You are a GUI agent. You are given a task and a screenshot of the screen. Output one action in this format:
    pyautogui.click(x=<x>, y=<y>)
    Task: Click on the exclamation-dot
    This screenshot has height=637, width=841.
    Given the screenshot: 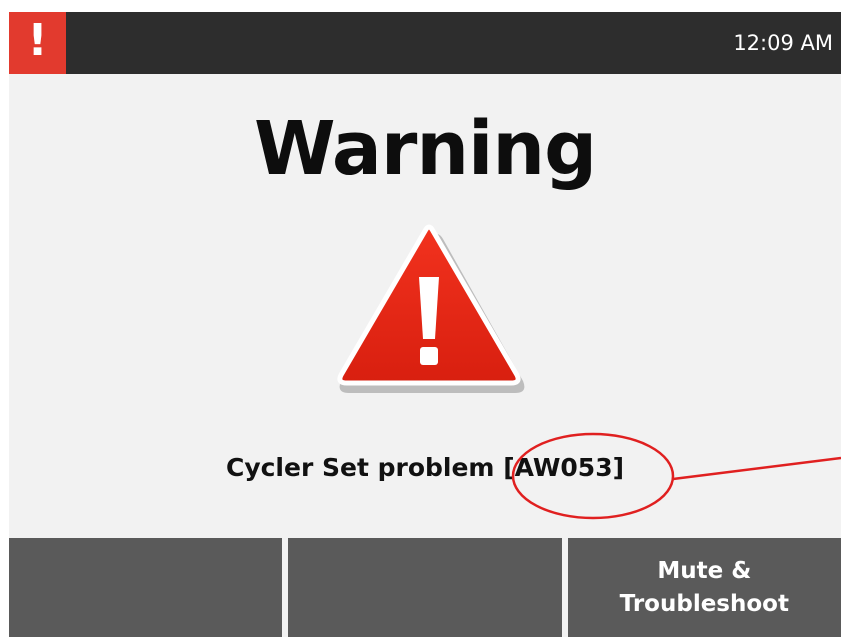 What is the action you would take?
    pyautogui.click(x=429, y=356)
    